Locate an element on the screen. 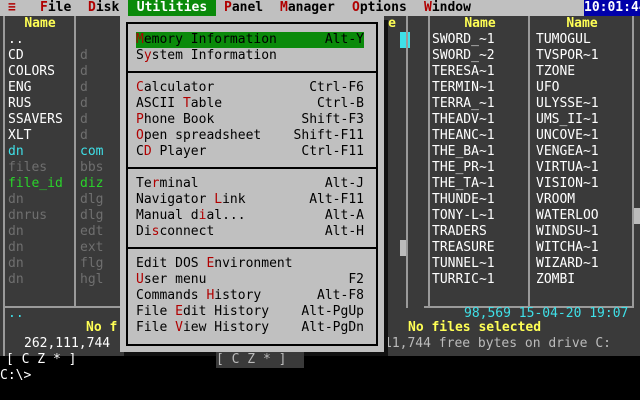  left-file-ext: bbs is located at coordinates (92, 167).